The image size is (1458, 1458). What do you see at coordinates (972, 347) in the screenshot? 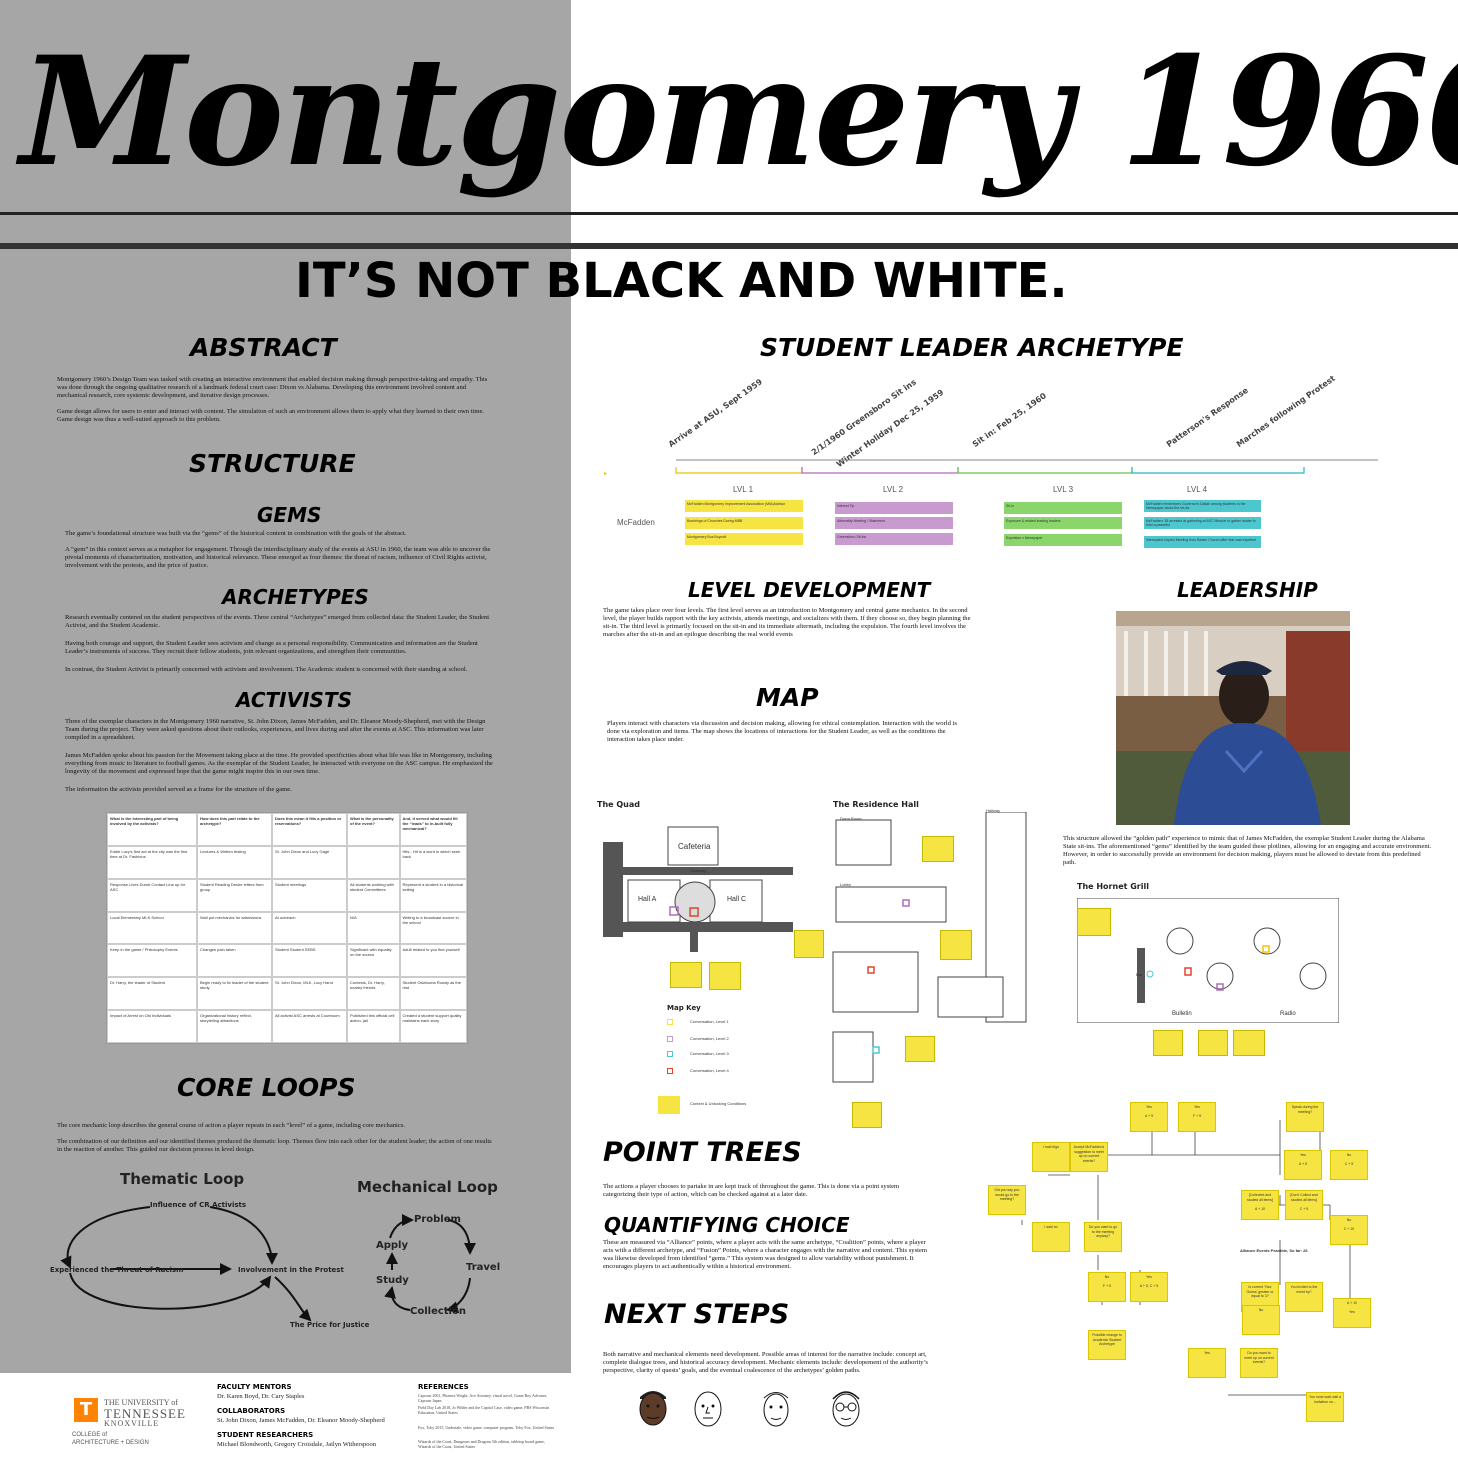
I see `student-leader-heading: STUDENT LEADER ARCHETYPE` at bounding box center [972, 347].